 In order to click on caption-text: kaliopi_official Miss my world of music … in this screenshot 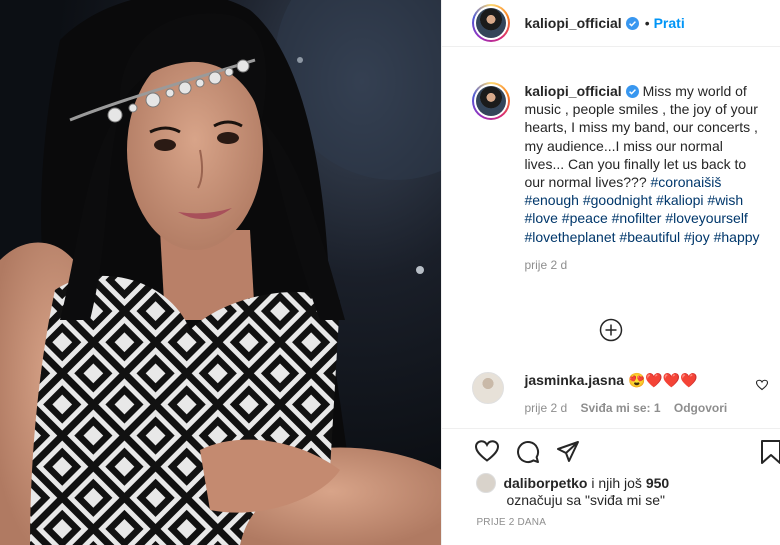, I will do `click(644, 164)`.